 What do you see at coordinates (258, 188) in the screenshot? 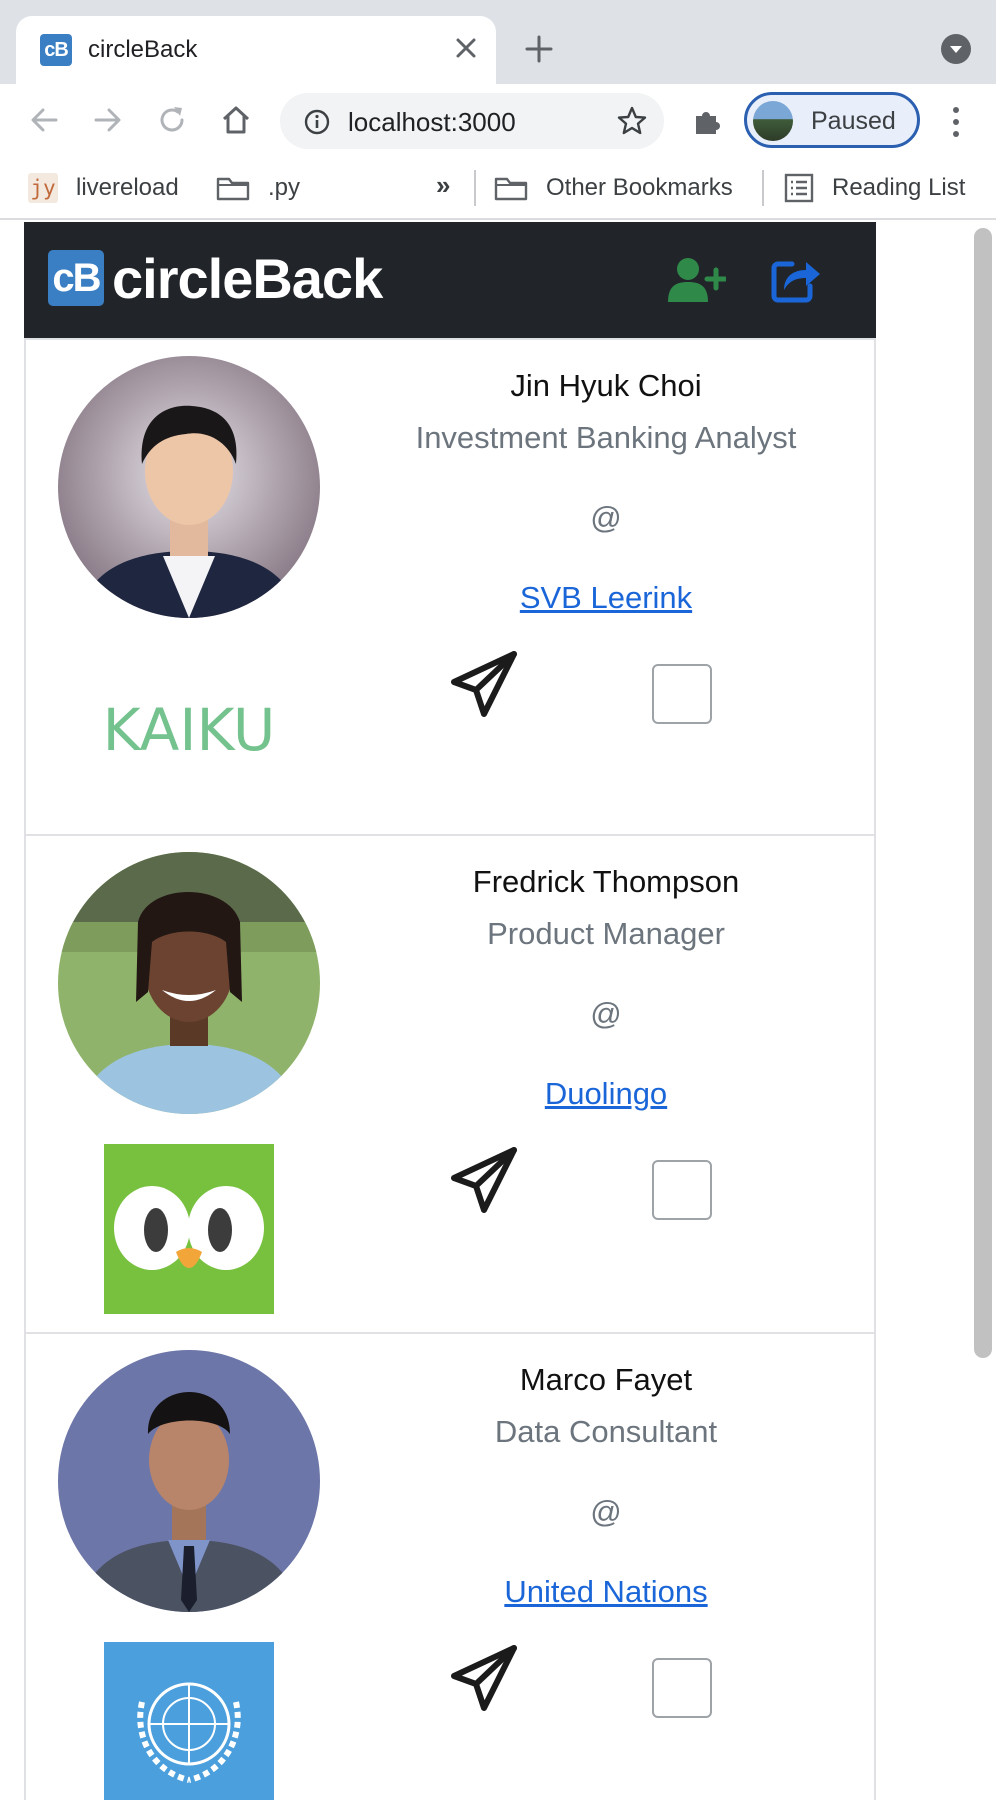
I see `bookmark-folder-py: .py` at bounding box center [258, 188].